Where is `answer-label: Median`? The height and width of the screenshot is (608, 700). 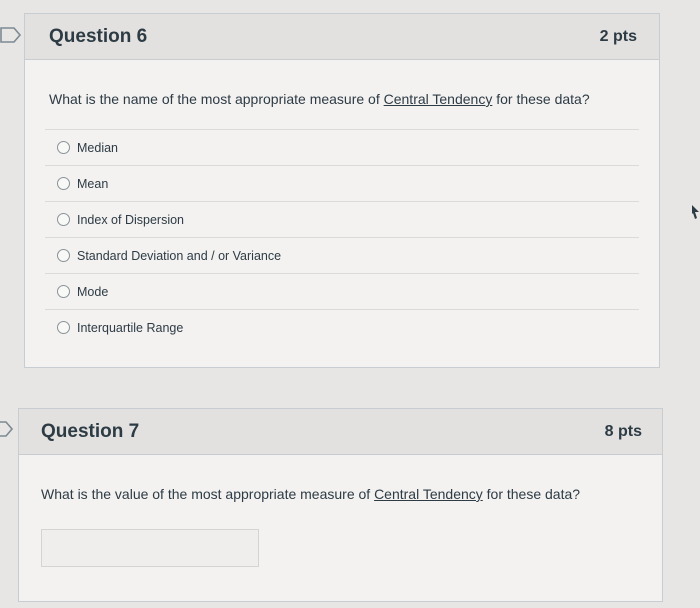 answer-label: Median is located at coordinates (97, 147).